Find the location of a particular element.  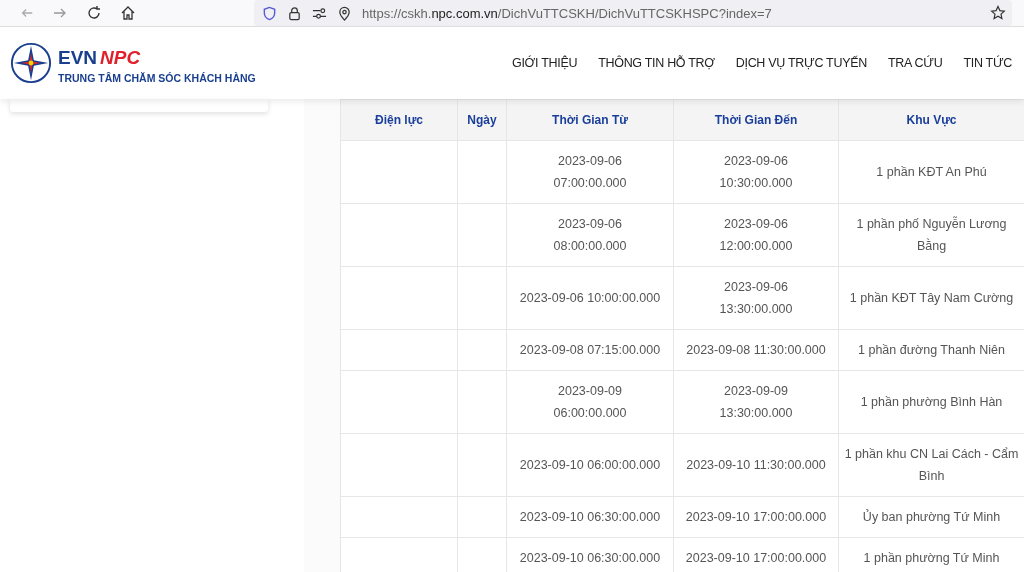

reload-icon is located at coordinates (94, 13).